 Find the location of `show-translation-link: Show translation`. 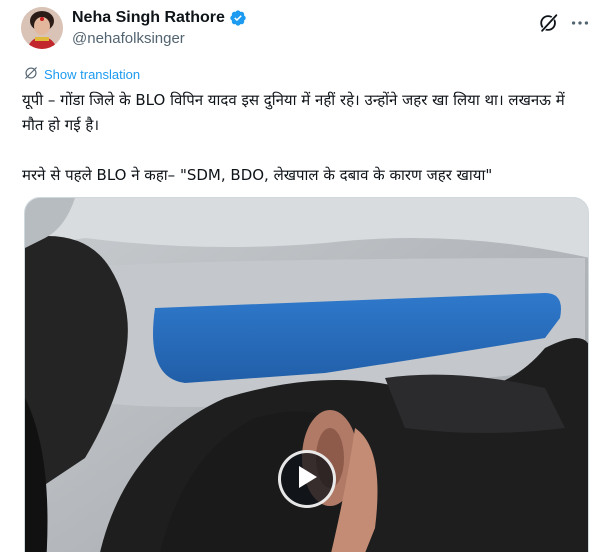

show-translation-link: Show translation is located at coordinates (82, 74).